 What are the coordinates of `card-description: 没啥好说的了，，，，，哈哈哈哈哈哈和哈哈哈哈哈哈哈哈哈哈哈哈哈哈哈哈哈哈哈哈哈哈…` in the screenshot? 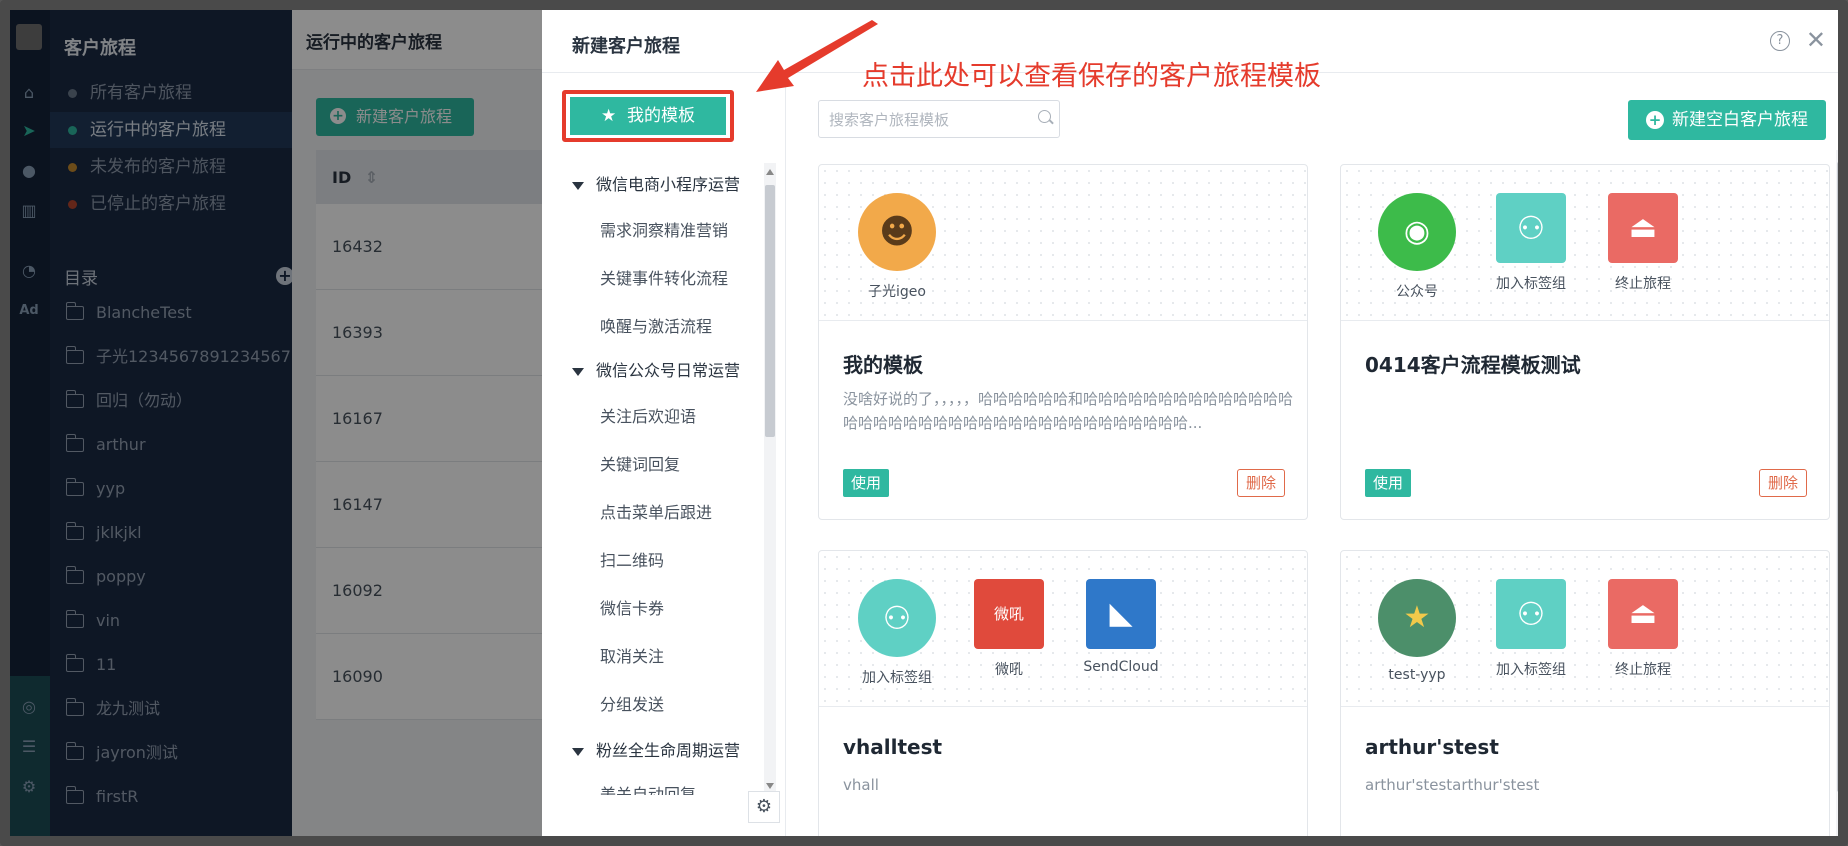 It's located at (1068, 411).